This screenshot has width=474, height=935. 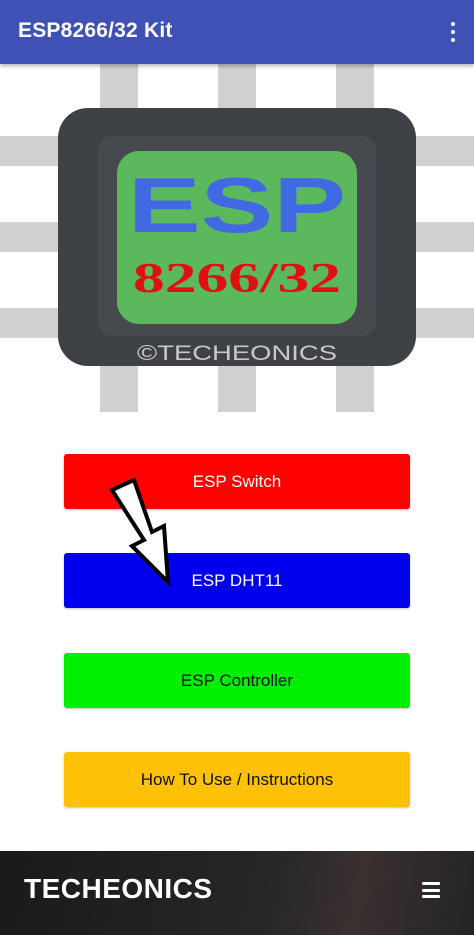 I want to click on watermark-text: ©TECHEONICS, so click(x=237, y=353).